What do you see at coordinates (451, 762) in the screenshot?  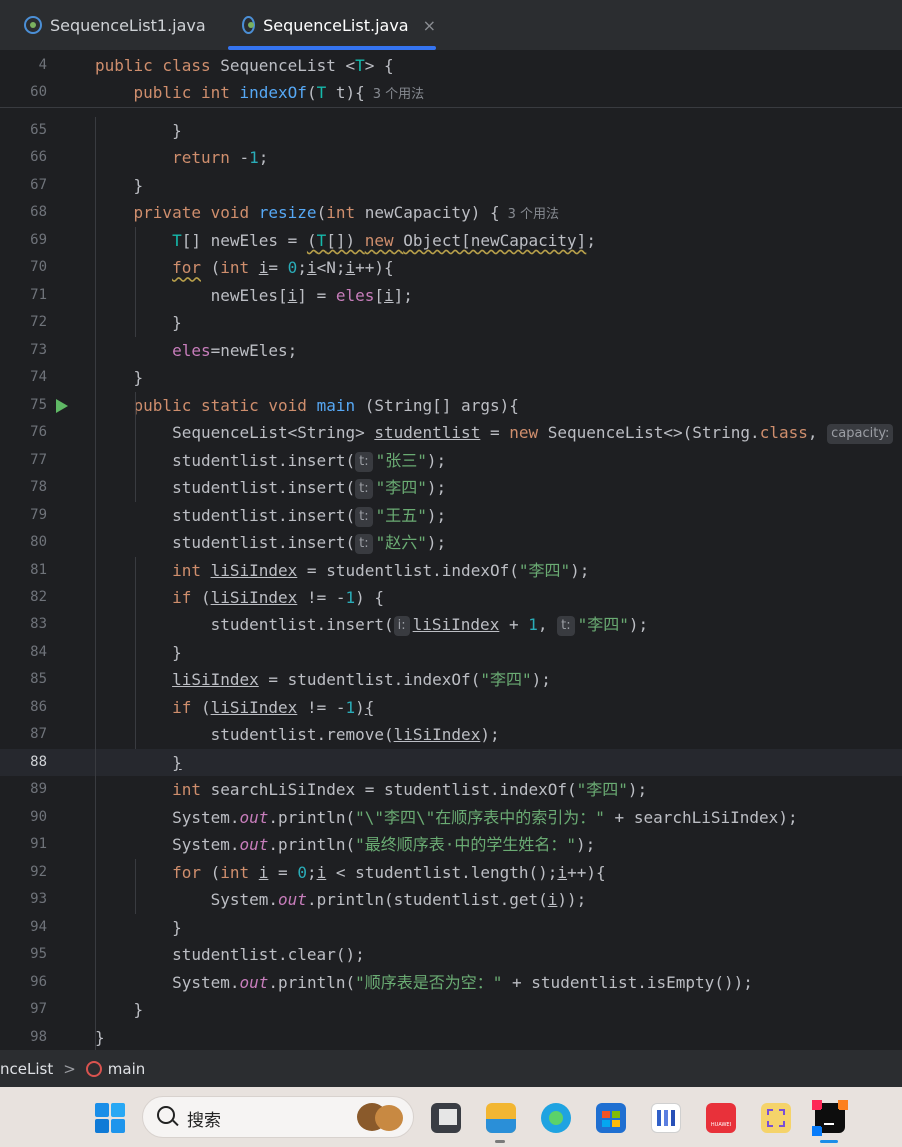 I see `code-line: 88 }` at bounding box center [451, 762].